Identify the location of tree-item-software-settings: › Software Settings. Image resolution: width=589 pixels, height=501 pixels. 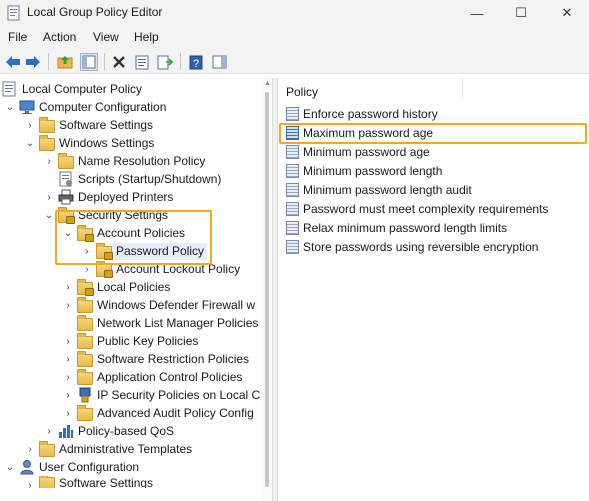
(88, 125).